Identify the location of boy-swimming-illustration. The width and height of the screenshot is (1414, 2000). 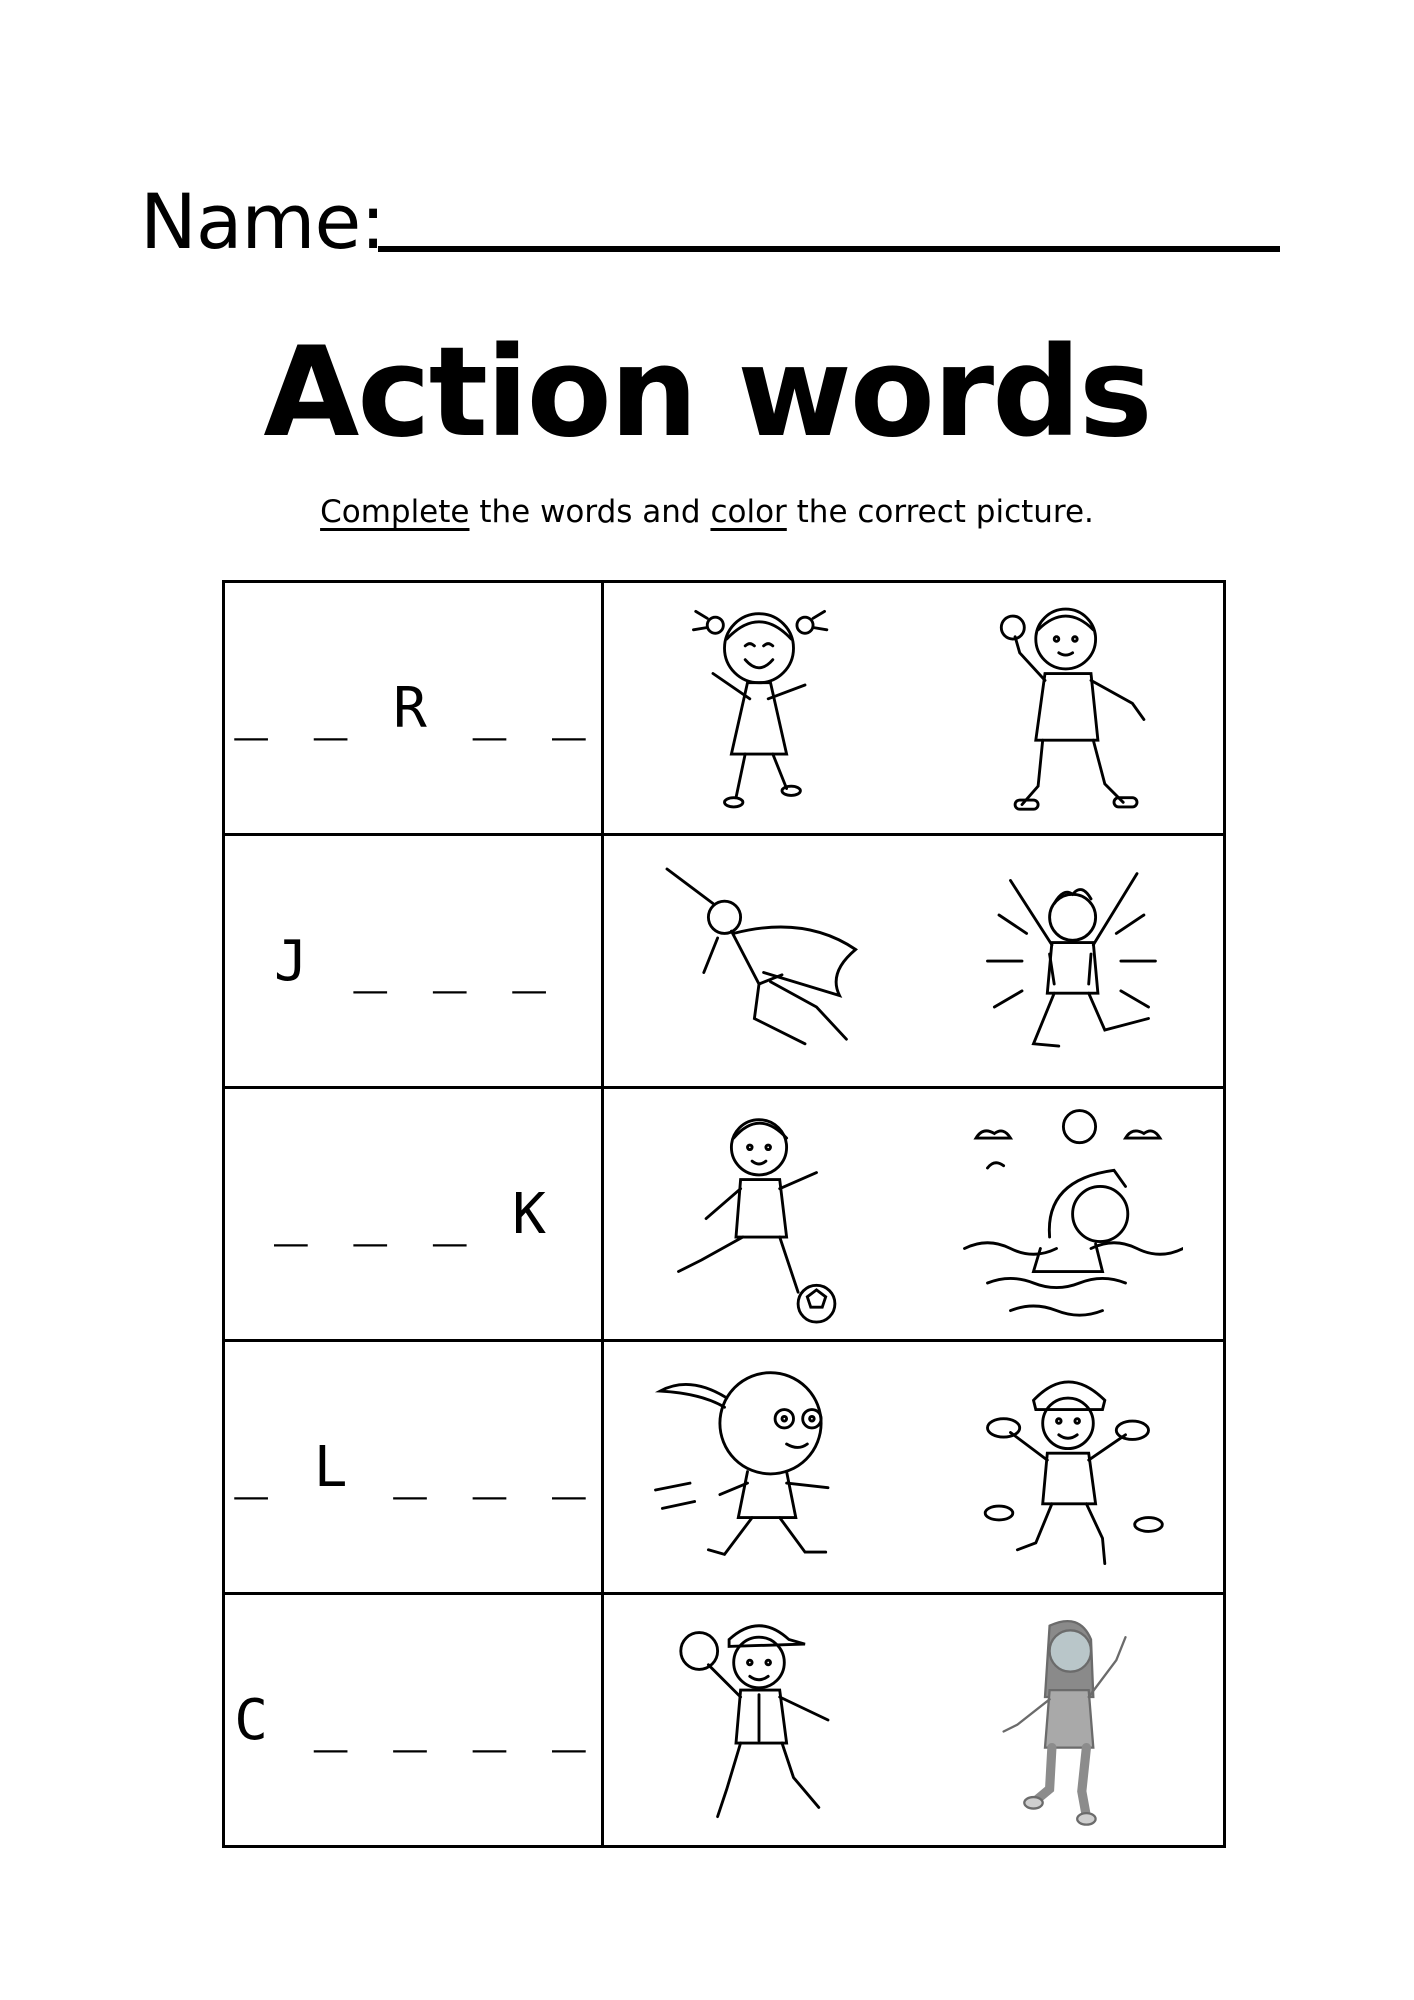
(1068, 1214).